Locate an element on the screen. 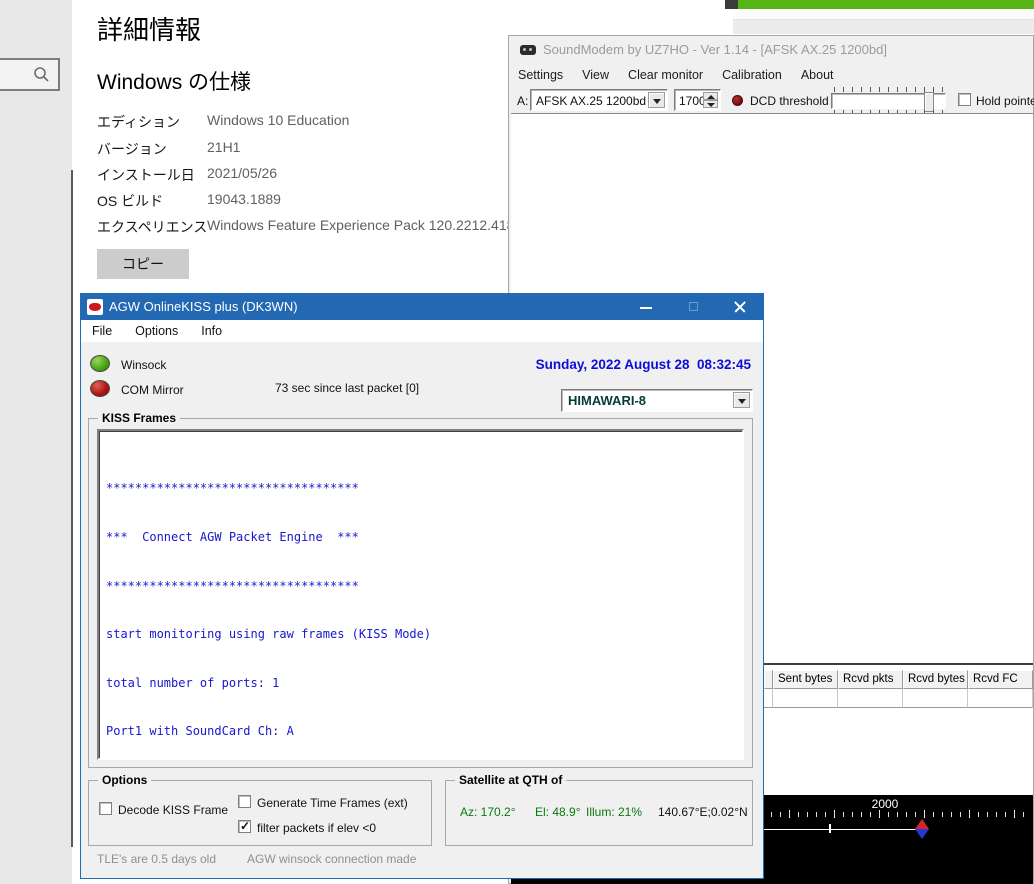 The height and width of the screenshot is (884, 1034). page-title: 詳細情報 is located at coordinates (149, 30).